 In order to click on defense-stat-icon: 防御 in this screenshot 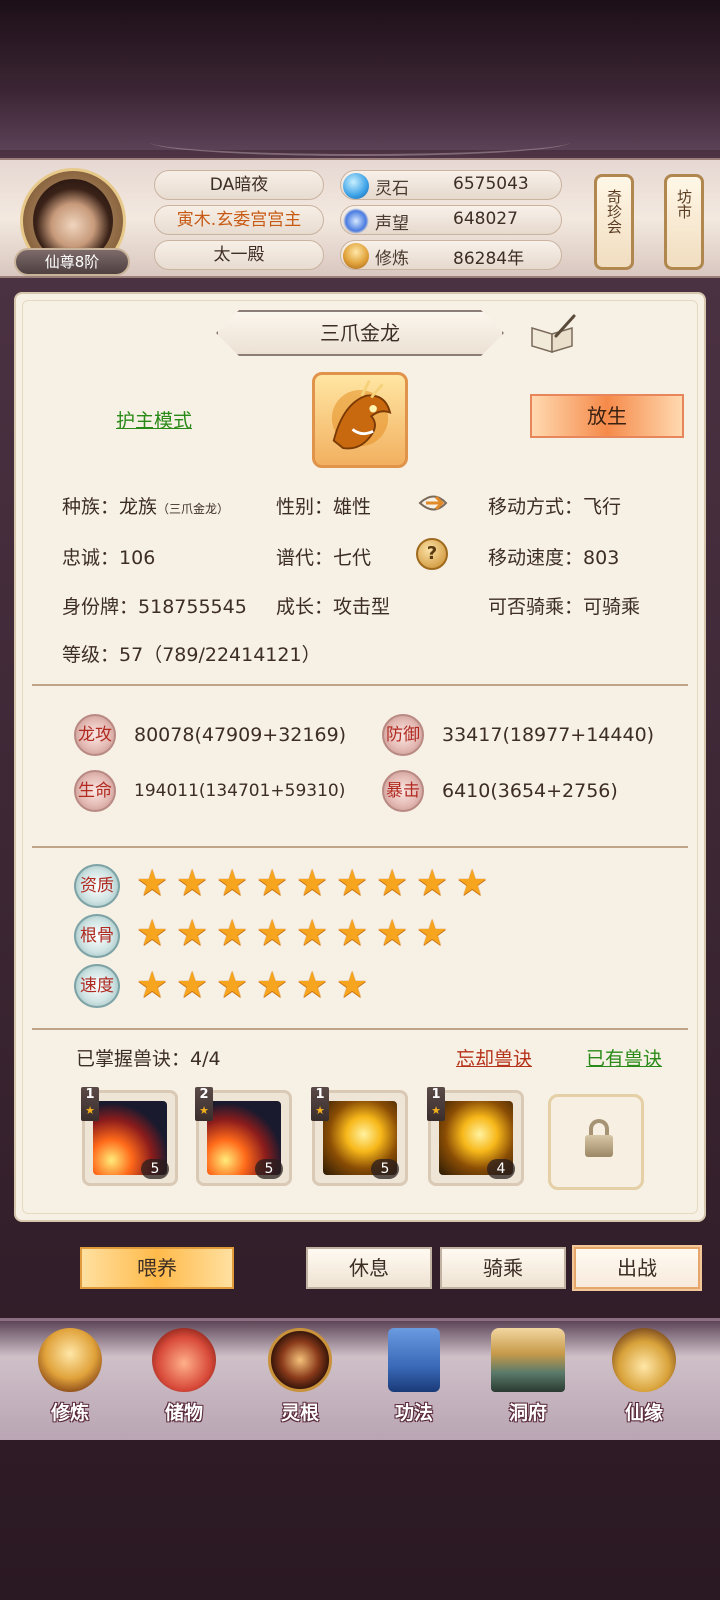, I will do `click(403, 735)`.